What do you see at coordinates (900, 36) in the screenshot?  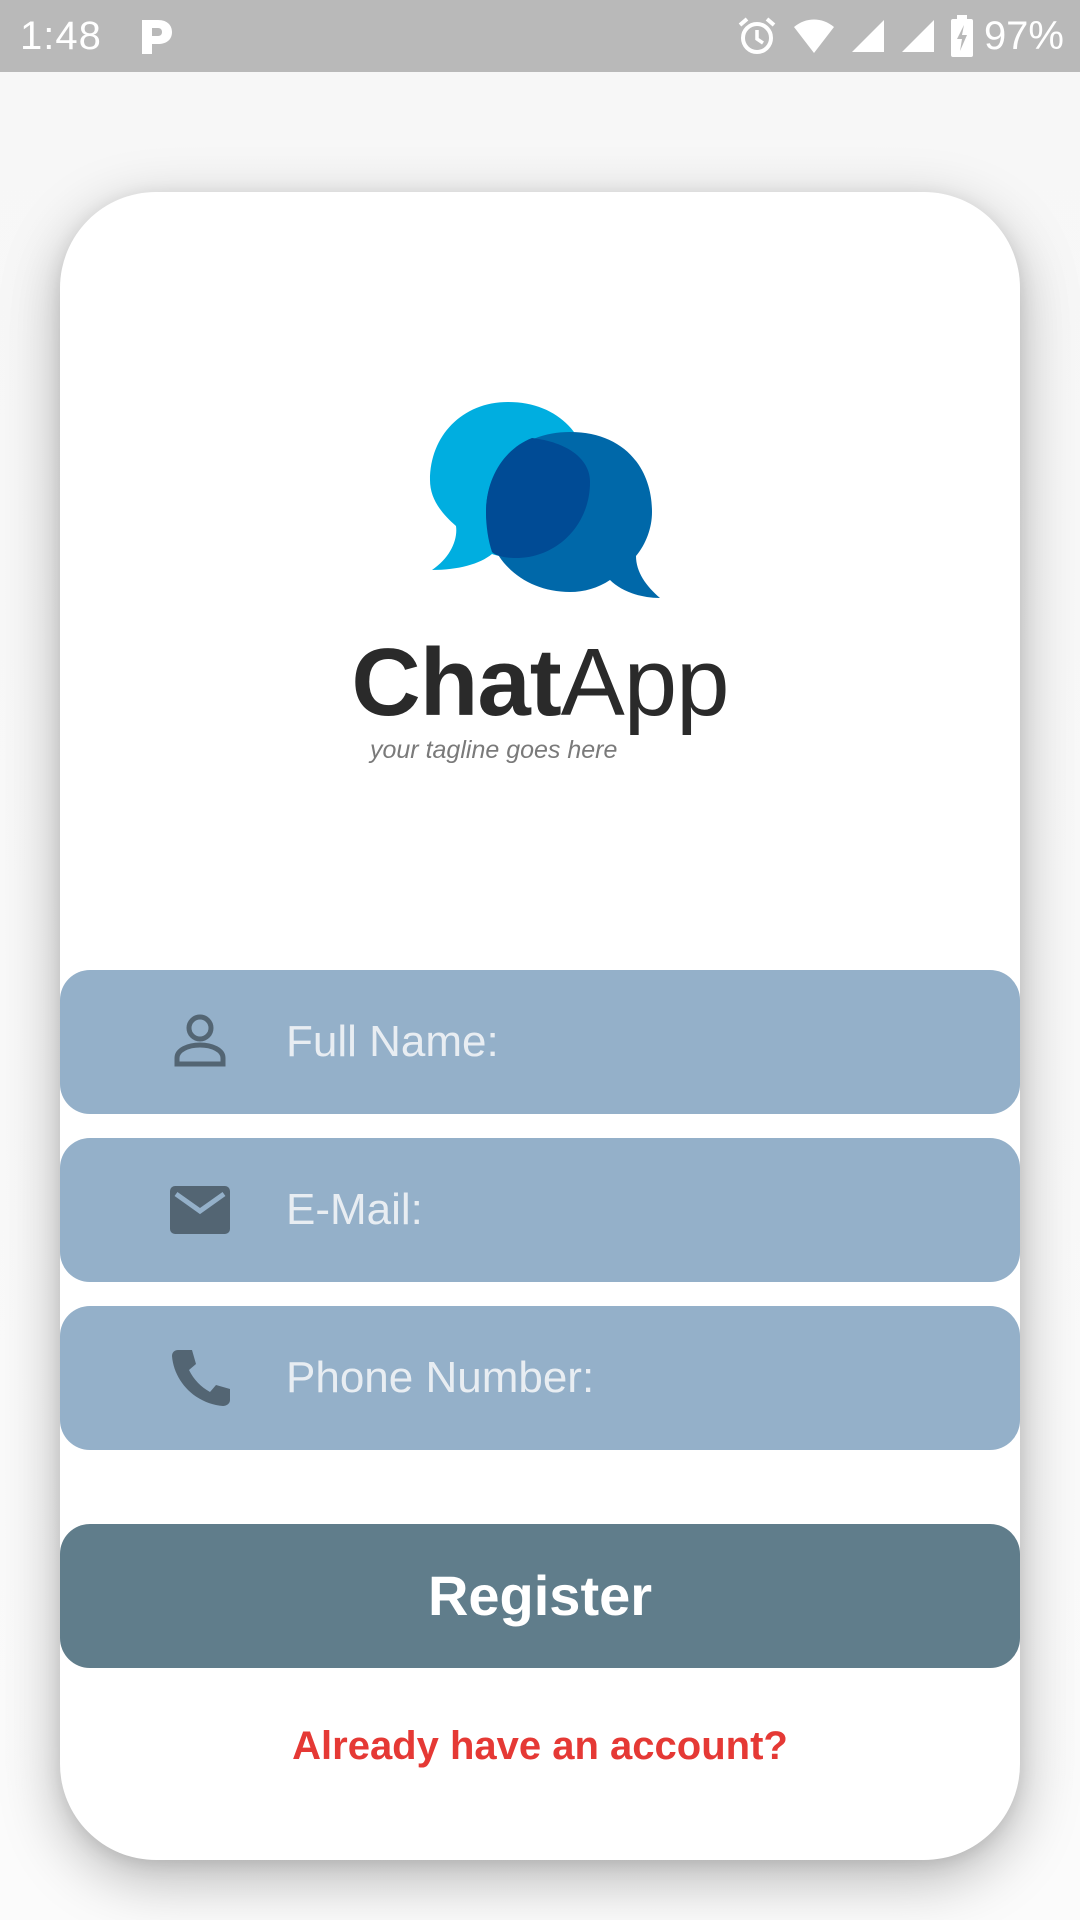 I see `status-icons: 97%` at bounding box center [900, 36].